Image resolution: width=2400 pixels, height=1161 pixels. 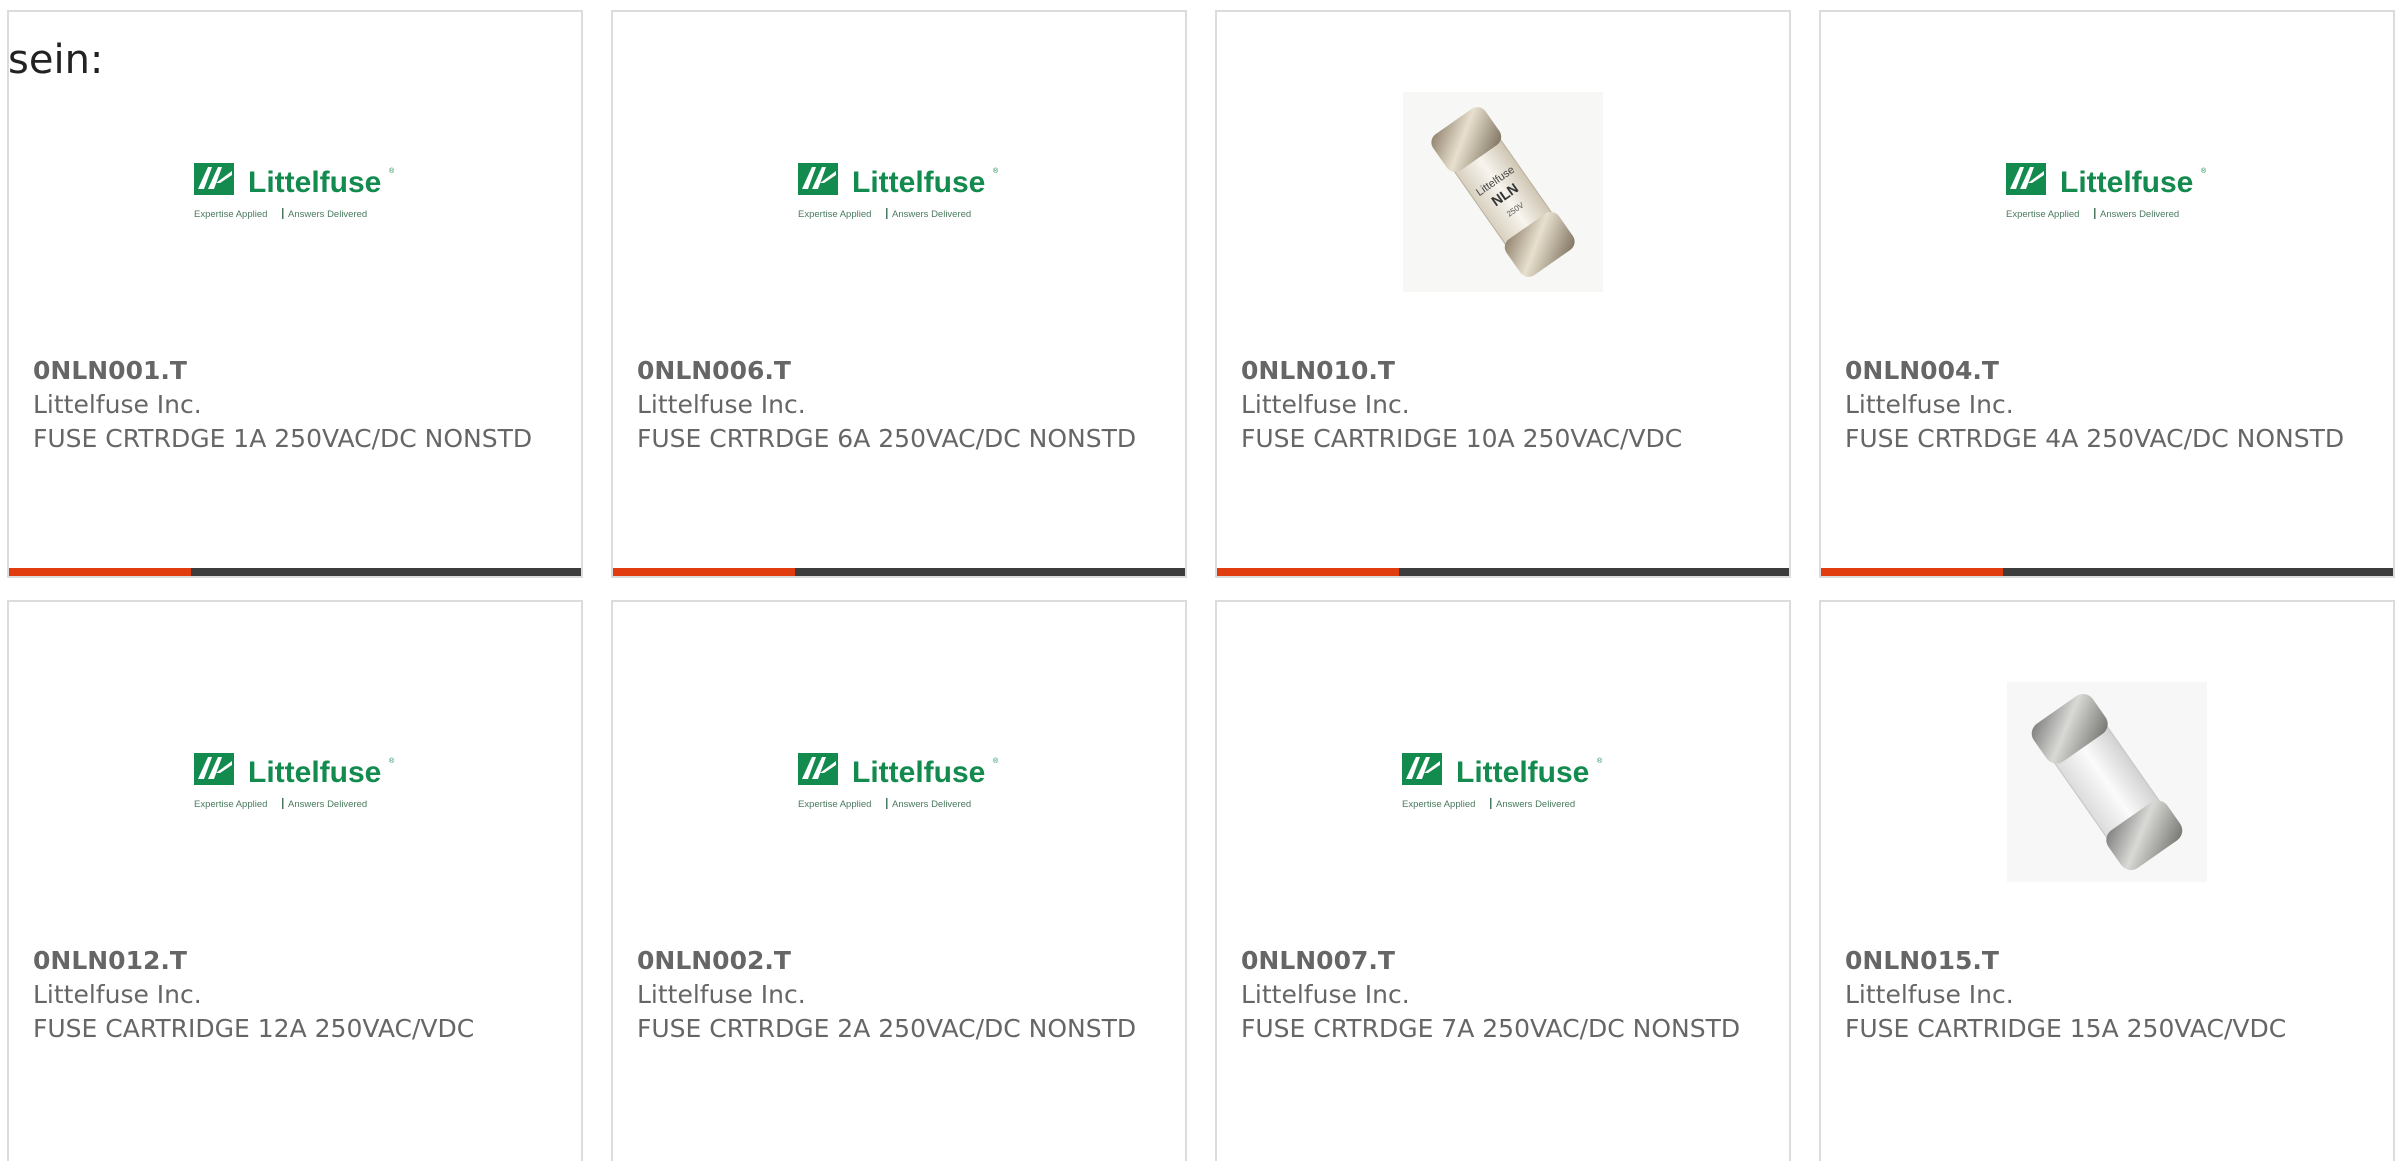 What do you see at coordinates (887, 1028) in the screenshot?
I see `product-description: FUSE CRTRDGE 2A 250VAC/DC NONSTD` at bounding box center [887, 1028].